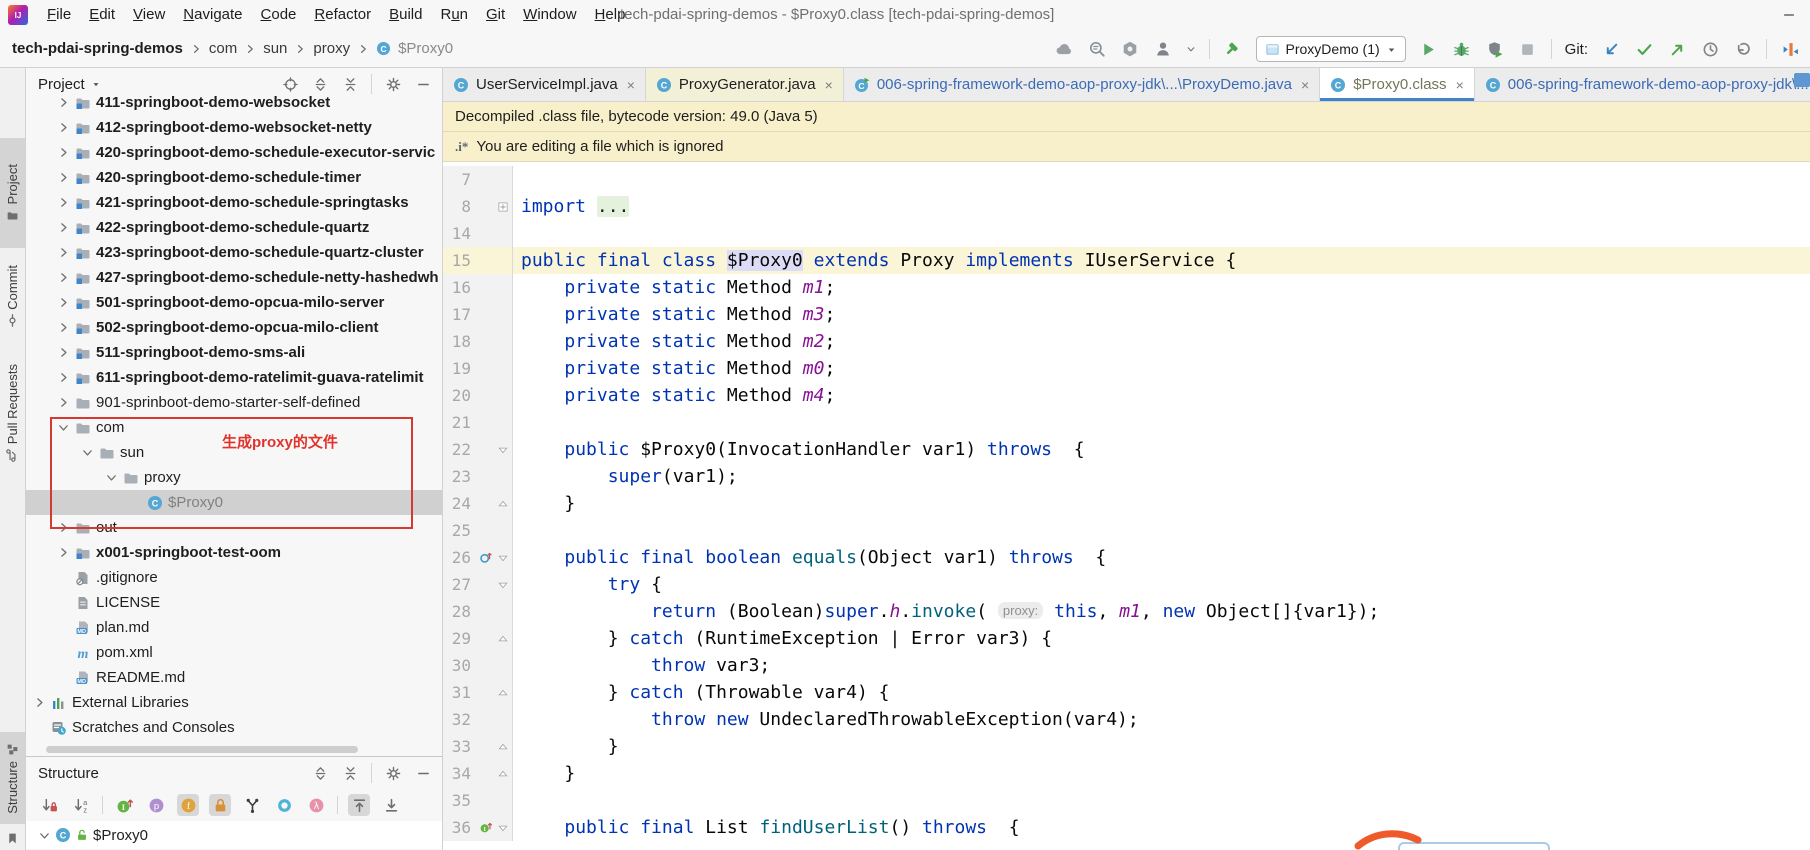  I want to click on breadcrumb-item: tech-pdai-spring-demos, so click(97, 48).